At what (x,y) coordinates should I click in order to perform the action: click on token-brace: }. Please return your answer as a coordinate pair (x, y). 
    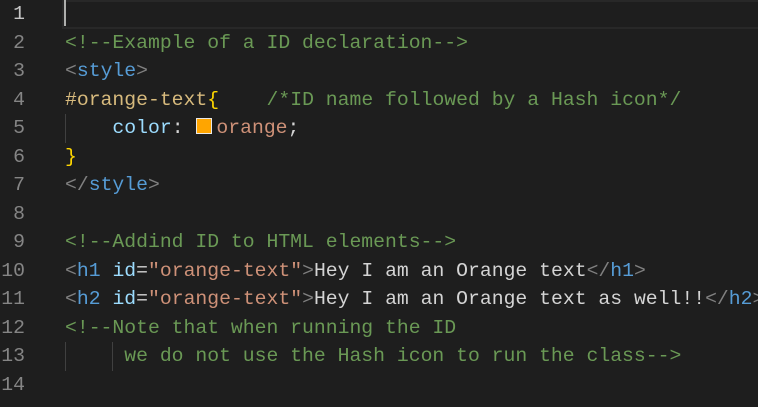
    Looking at the image, I should click on (71, 156).